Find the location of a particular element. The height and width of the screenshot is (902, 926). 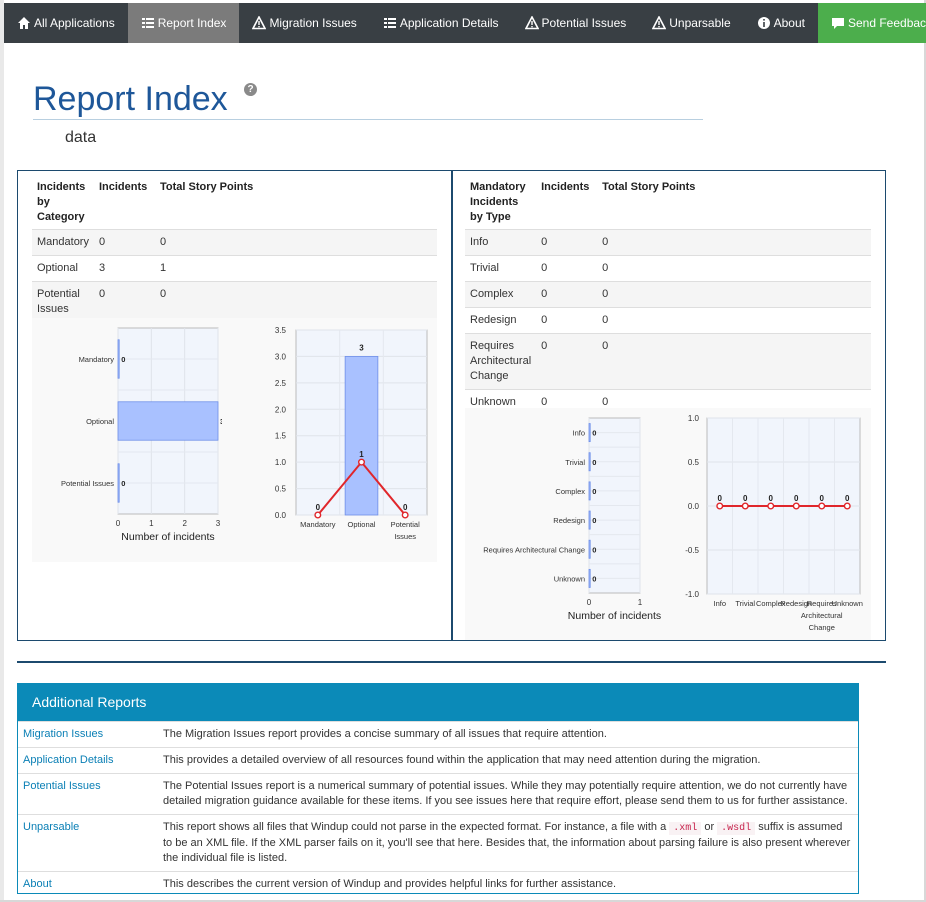

x-tick-label: Issues is located at coordinates (405, 536).